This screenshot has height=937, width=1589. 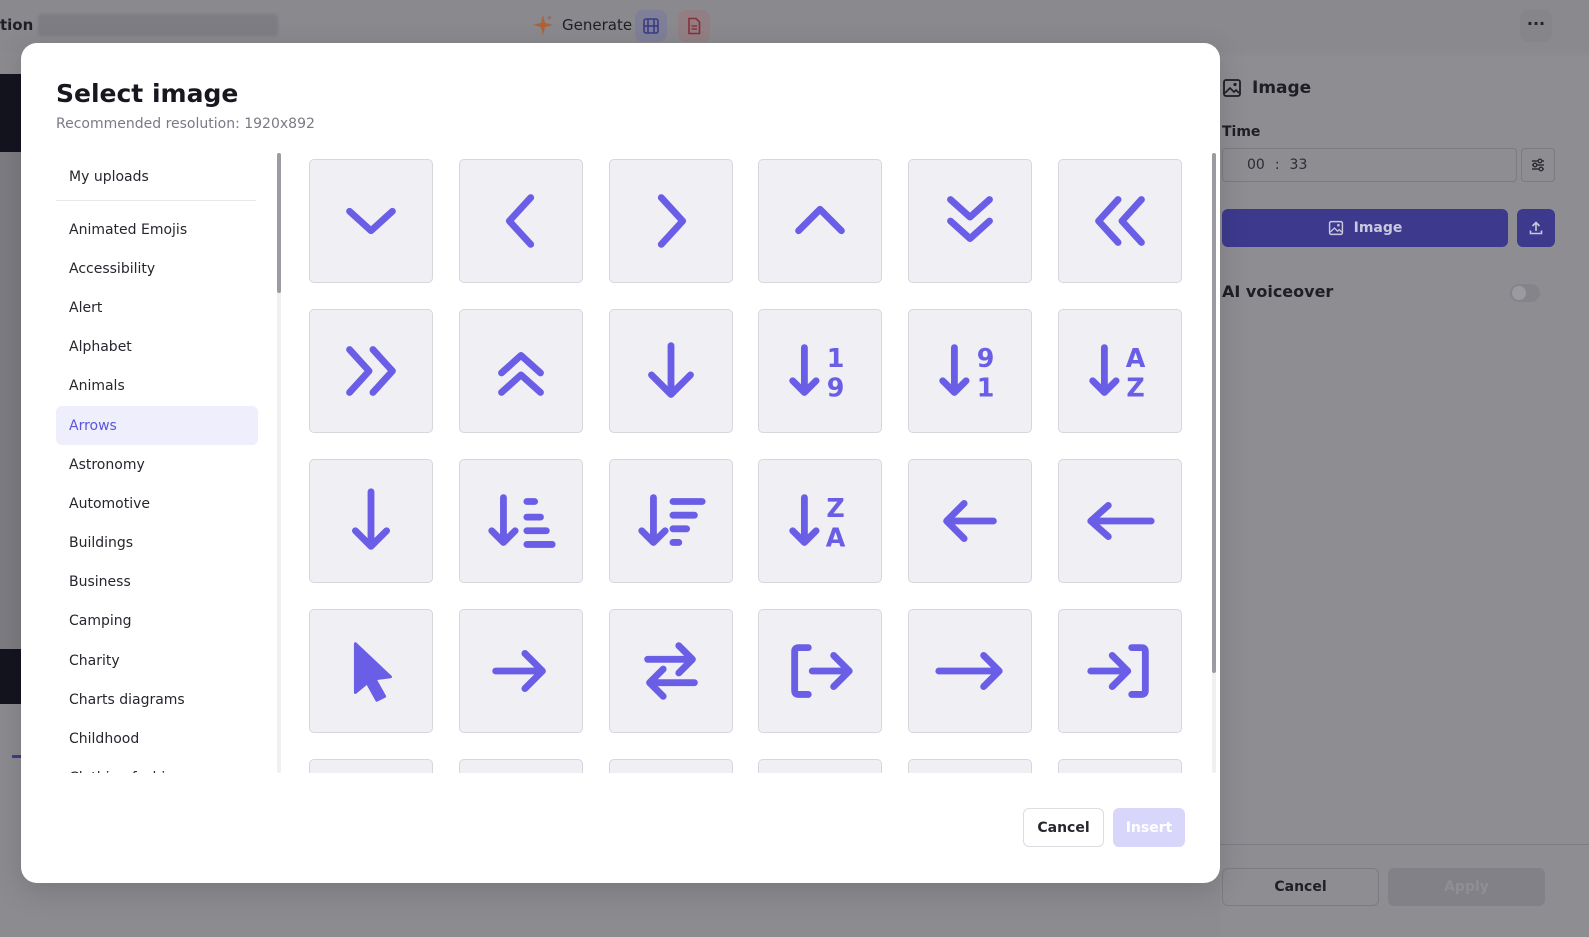 What do you see at coordinates (1119, 671) in the screenshot?
I see `icon-tile-arrow-right-to-bracket` at bounding box center [1119, 671].